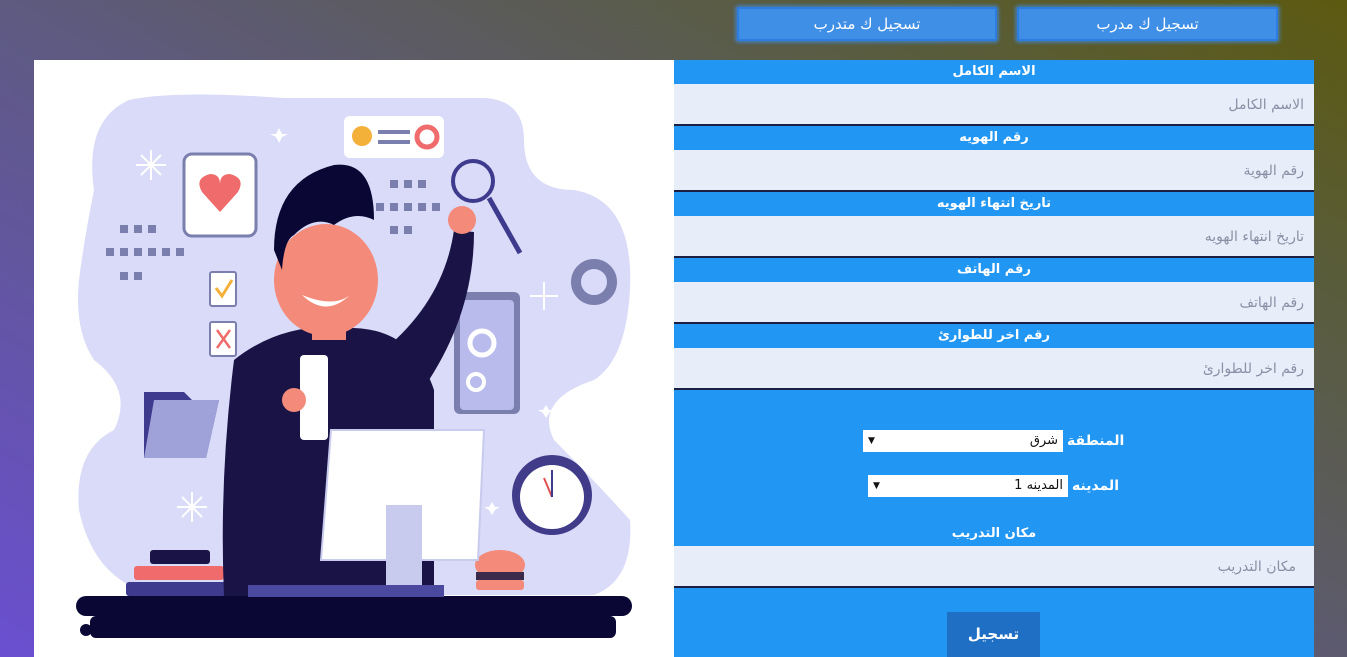 This screenshot has height=657, width=1347. Describe the element at coordinates (994, 303) in the screenshot. I see `phone-input: رقم الهاتف` at that location.